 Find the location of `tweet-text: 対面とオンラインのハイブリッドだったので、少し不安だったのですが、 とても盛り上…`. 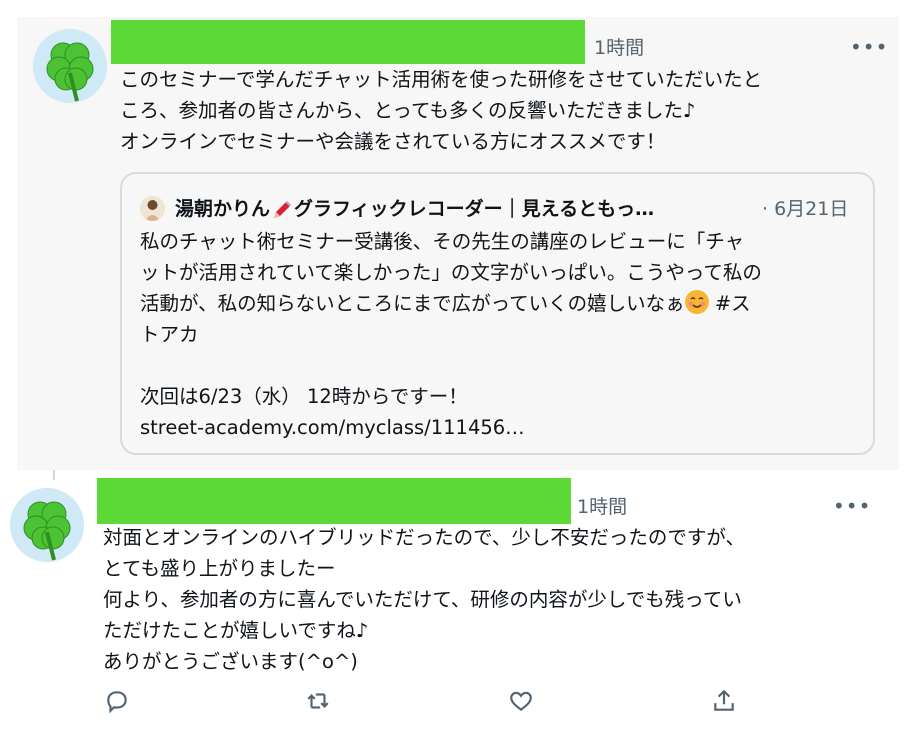

tweet-text: 対面とオンラインのハイブリッドだったので、少し不安だったのですが、 とても盛り上… is located at coordinates (424, 599).